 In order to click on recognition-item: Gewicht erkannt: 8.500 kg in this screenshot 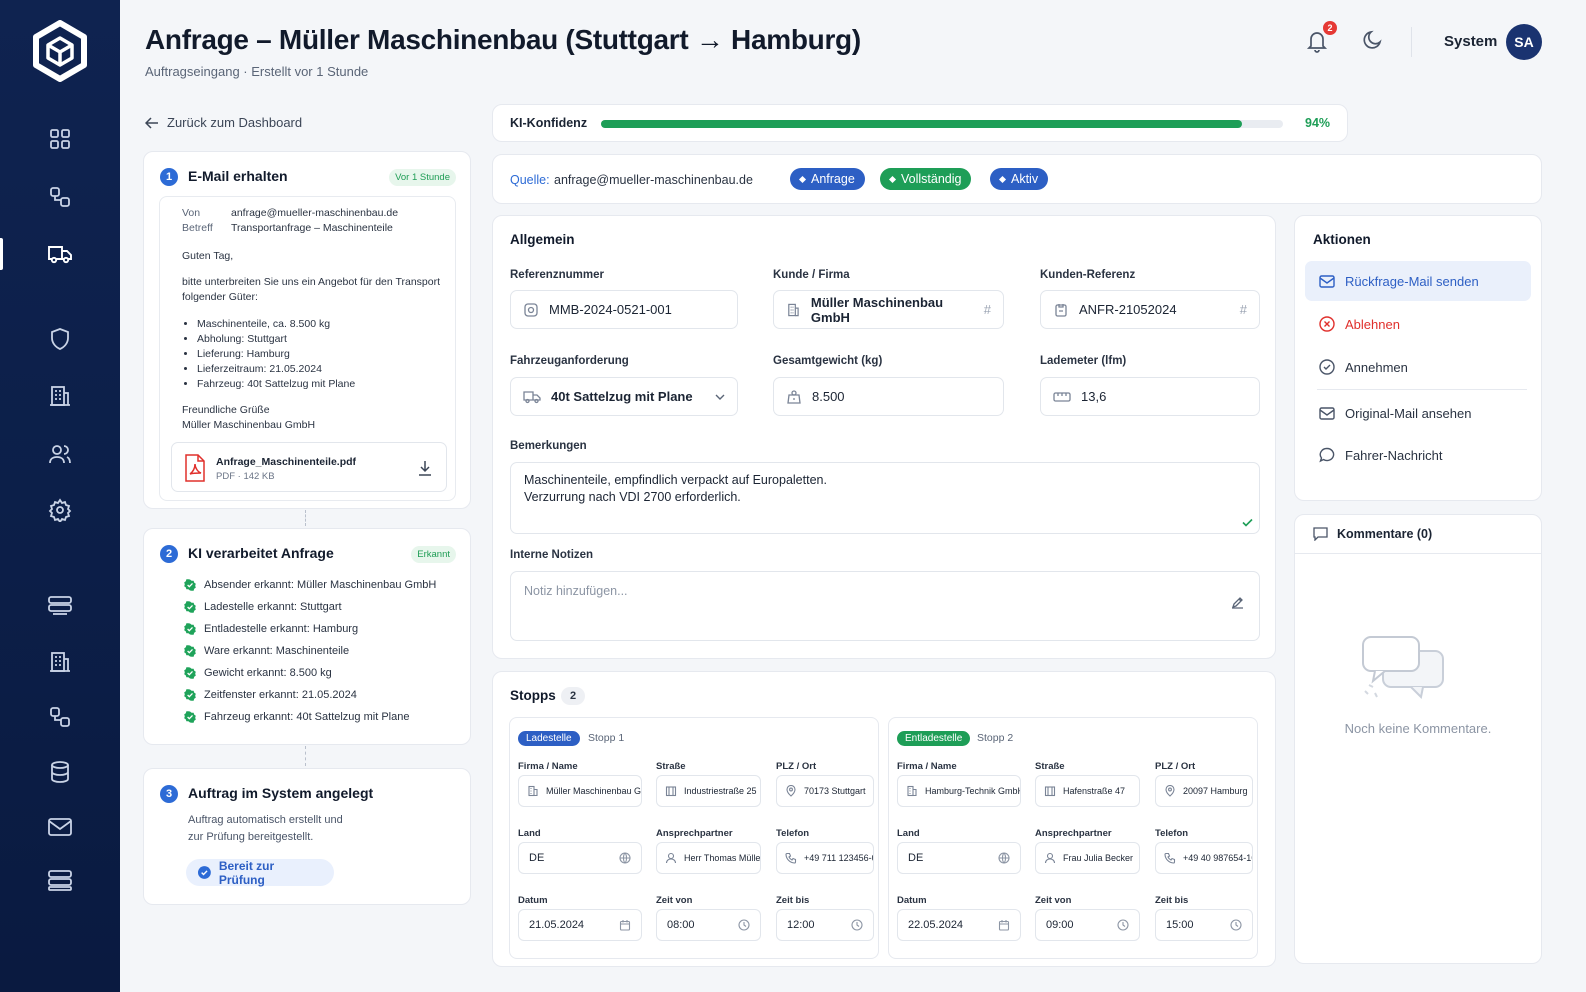, I will do `click(310, 673)`.